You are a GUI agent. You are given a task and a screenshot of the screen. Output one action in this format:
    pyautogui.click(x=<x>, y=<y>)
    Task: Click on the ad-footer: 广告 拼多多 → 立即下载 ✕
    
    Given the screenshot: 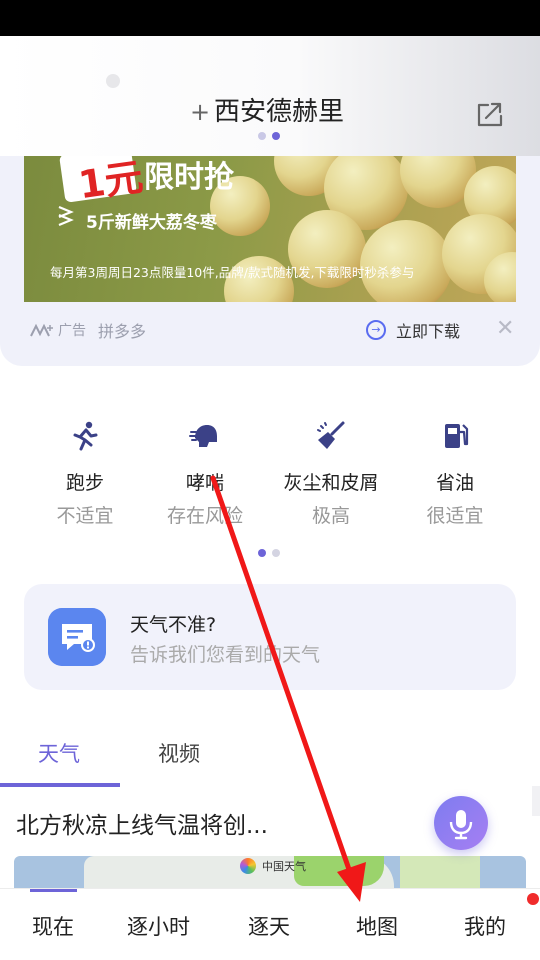 What is the action you would take?
    pyautogui.click(x=275, y=329)
    